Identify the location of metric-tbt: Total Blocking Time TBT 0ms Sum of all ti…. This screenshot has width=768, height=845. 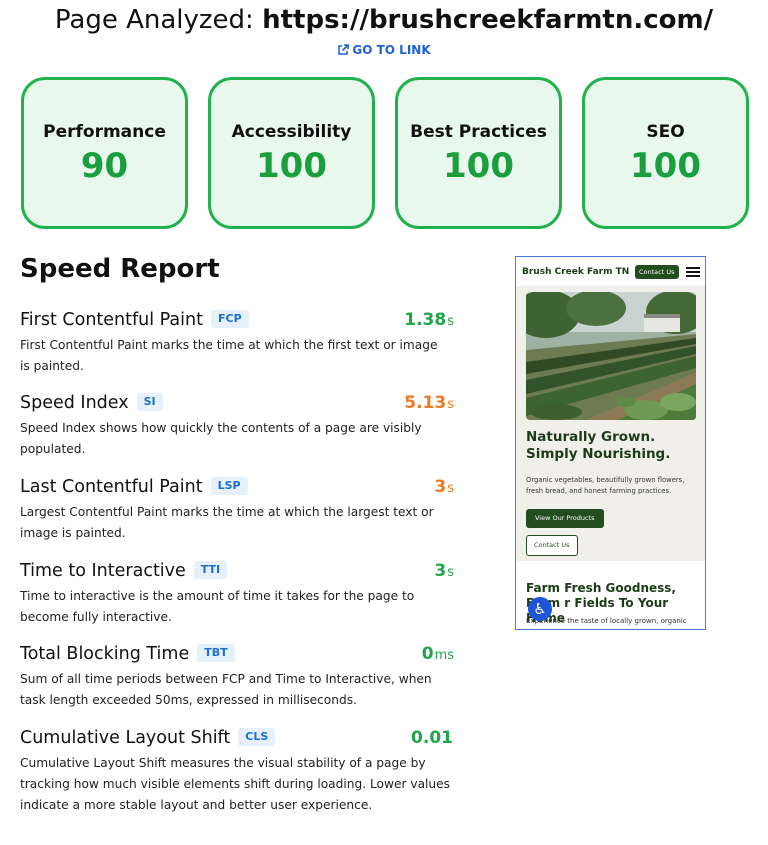
(237, 676).